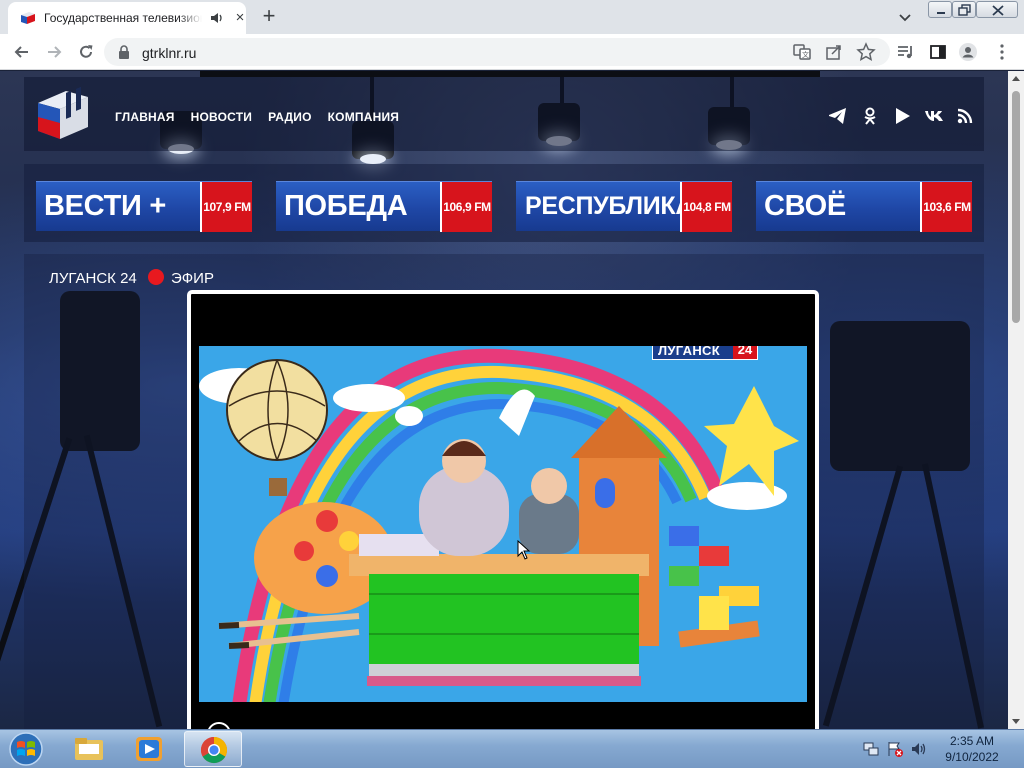  I want to click on forward-arrow-icon, so click(54, 52).